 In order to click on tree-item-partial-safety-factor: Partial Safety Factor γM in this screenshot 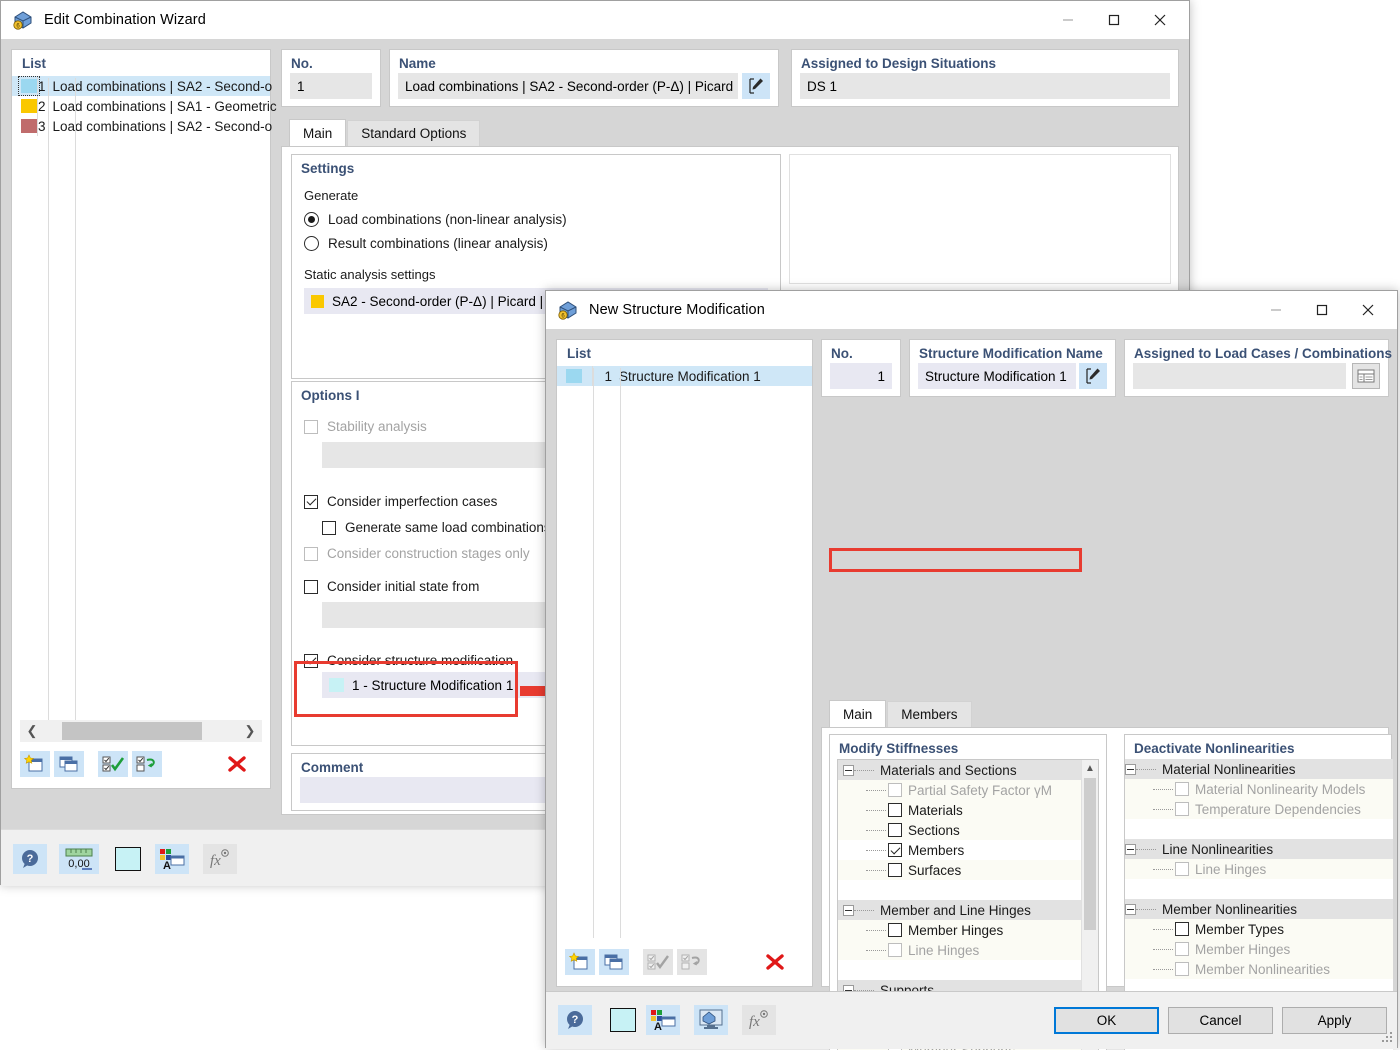, I will do `click(968, 790)`.